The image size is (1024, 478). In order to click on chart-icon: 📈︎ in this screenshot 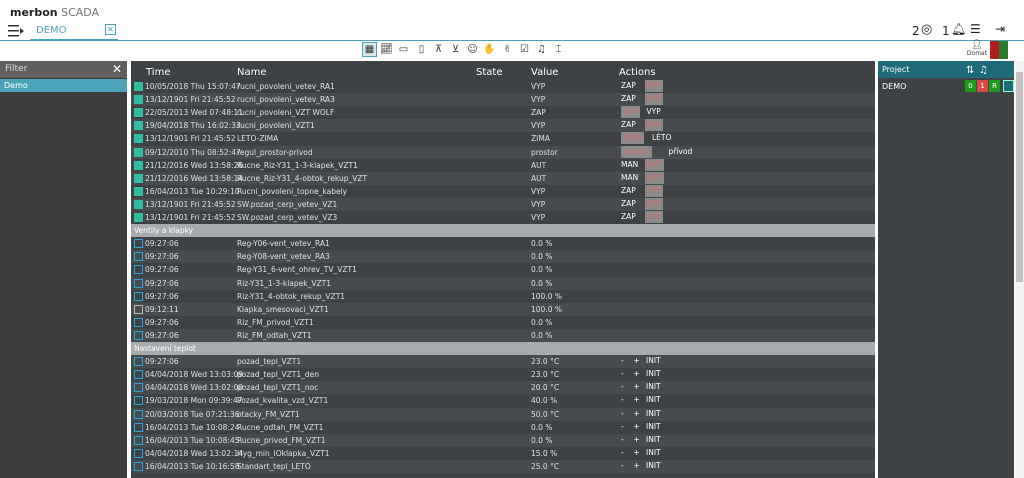, I will do `click(386, 49)`.